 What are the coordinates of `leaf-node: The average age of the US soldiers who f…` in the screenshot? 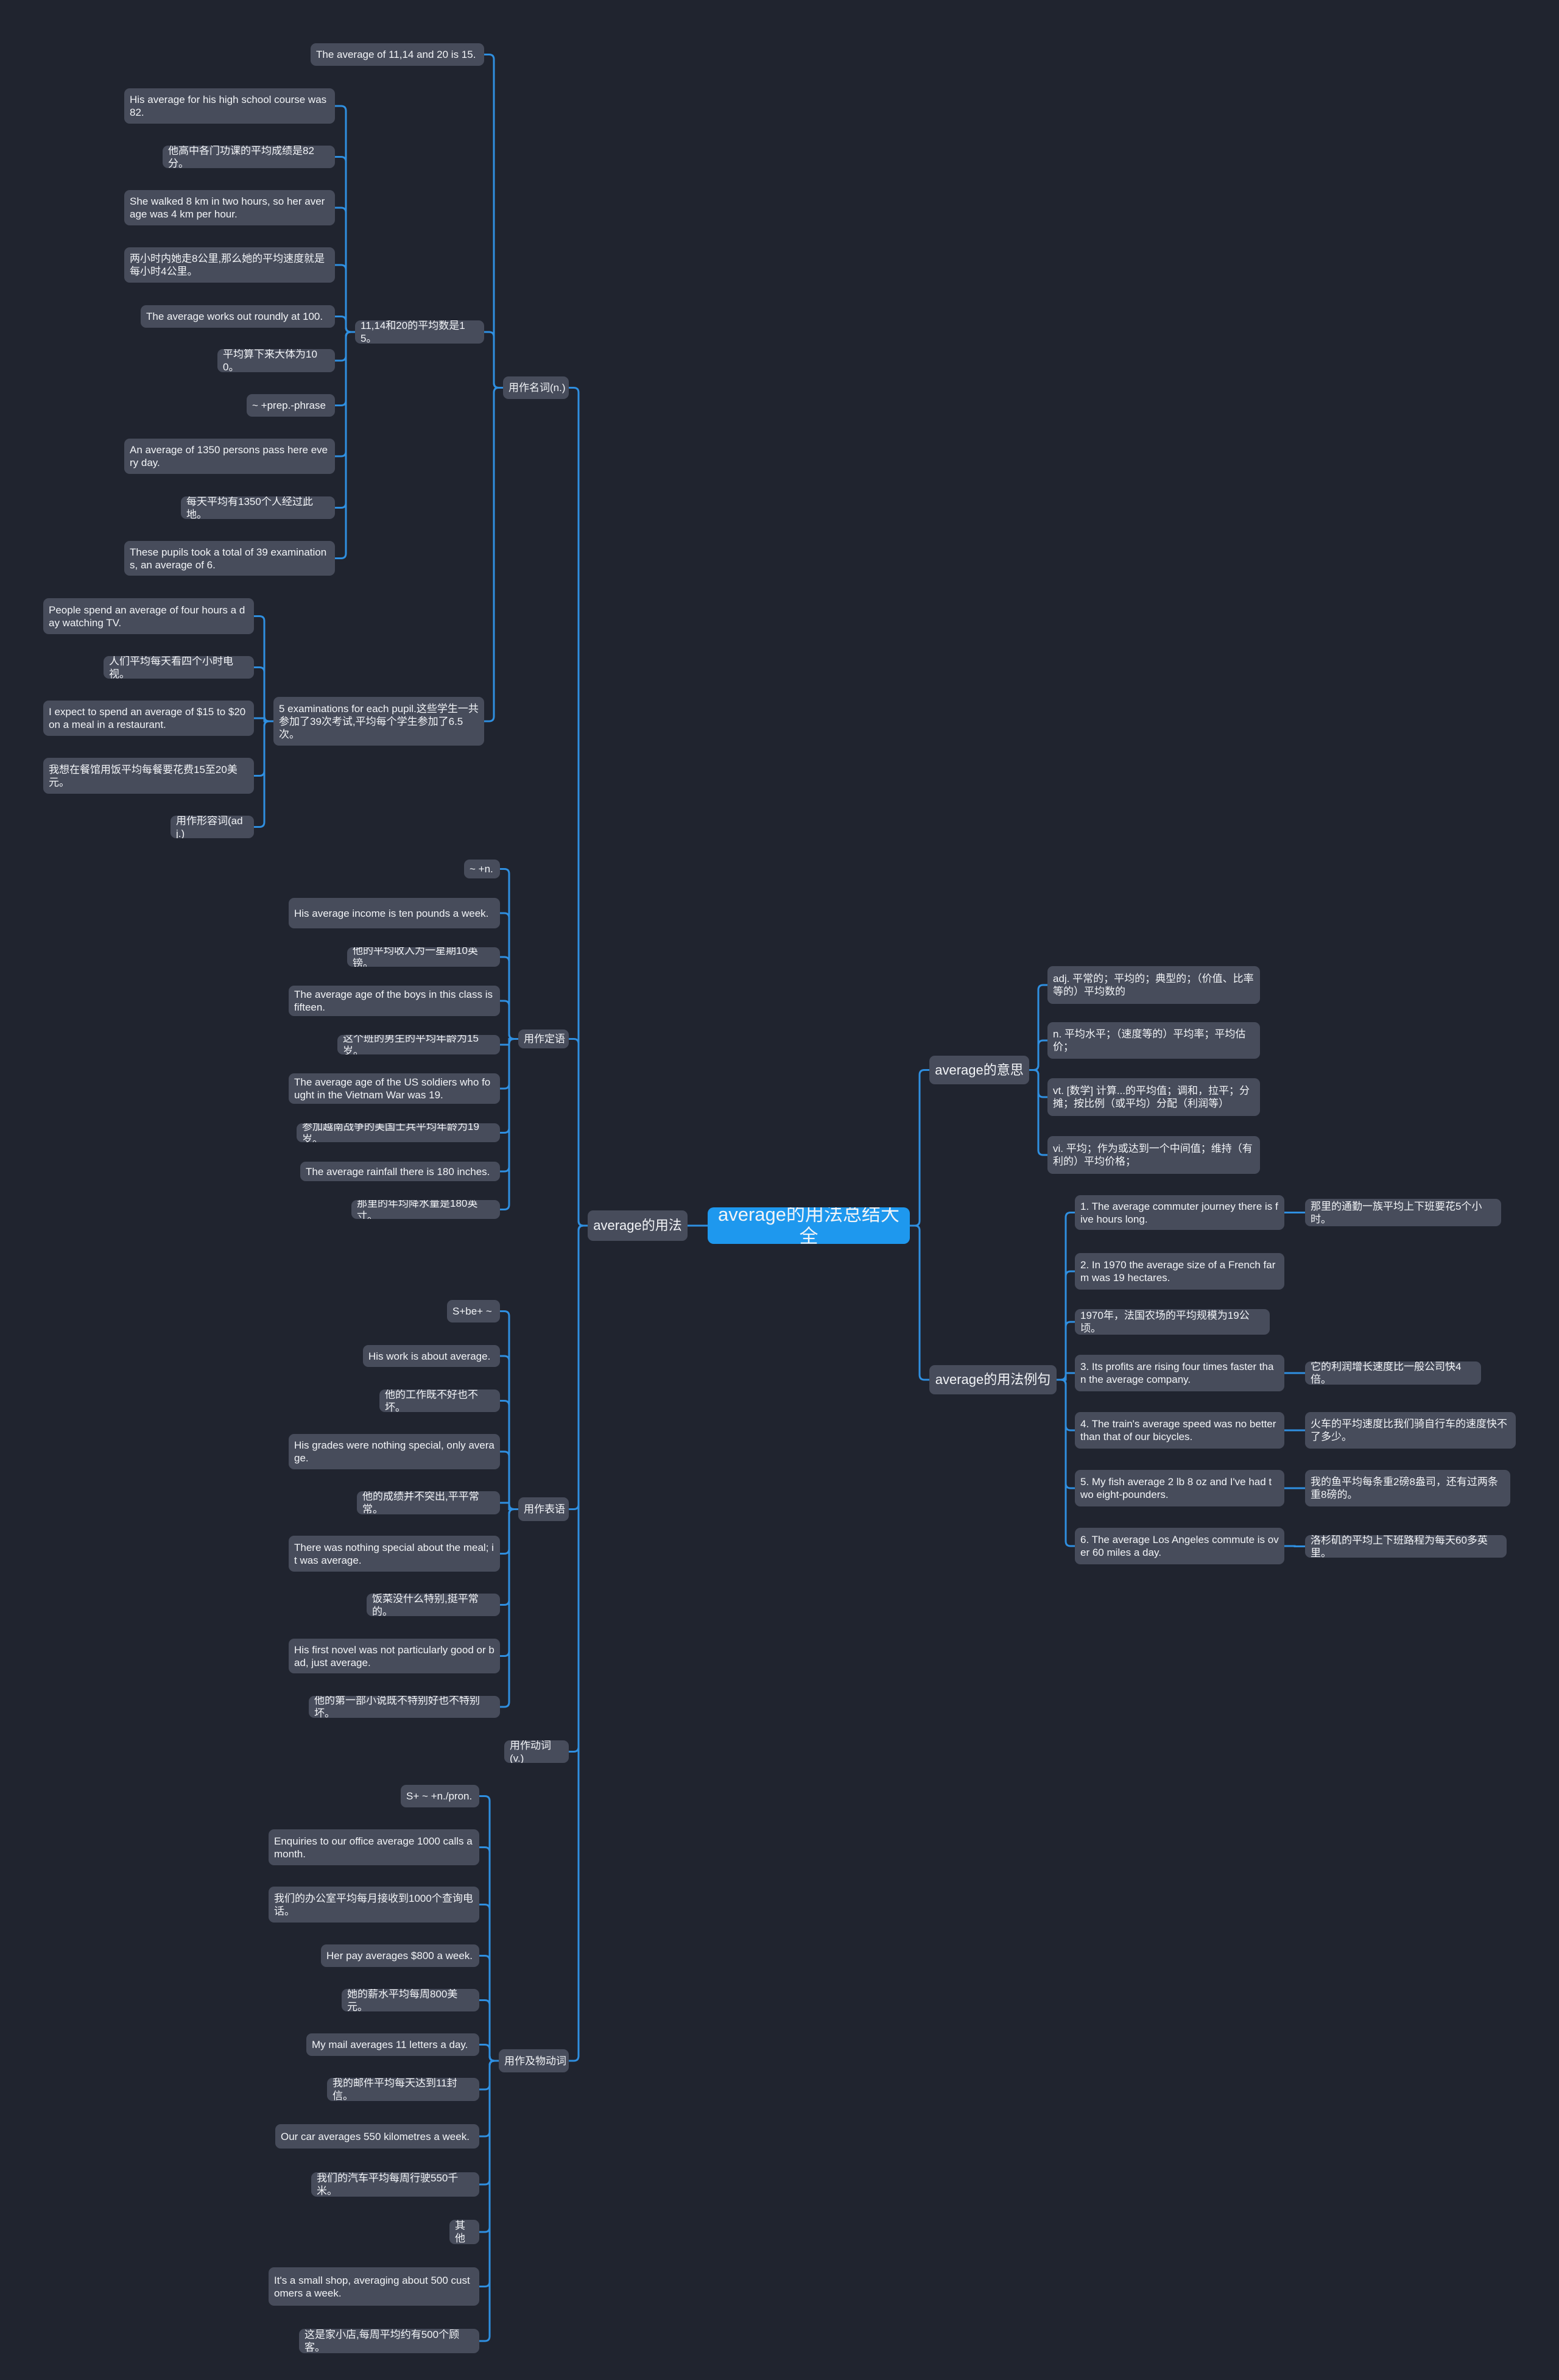 It's located at (395, 1088).